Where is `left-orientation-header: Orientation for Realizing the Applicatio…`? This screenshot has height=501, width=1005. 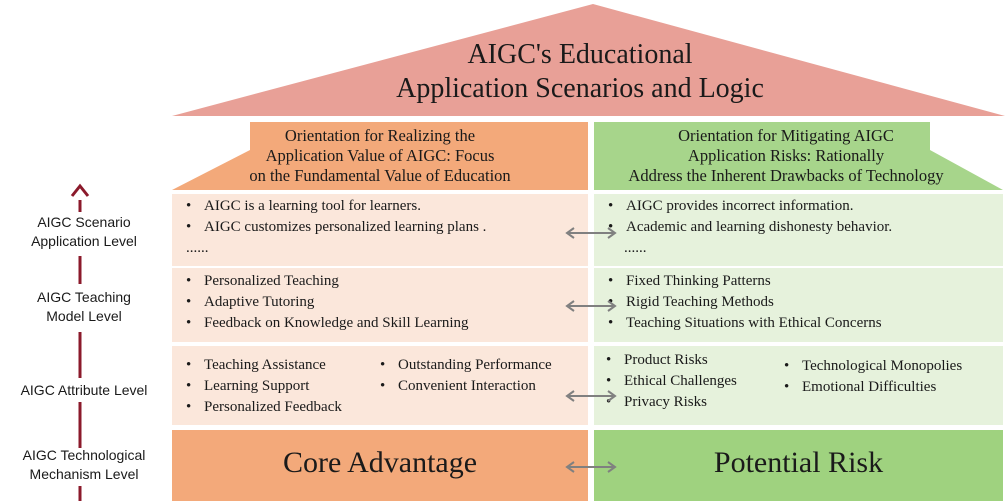 left-orientation-header: Orientation for Realizing the Applicatio… is located at coordinates (380, 156).